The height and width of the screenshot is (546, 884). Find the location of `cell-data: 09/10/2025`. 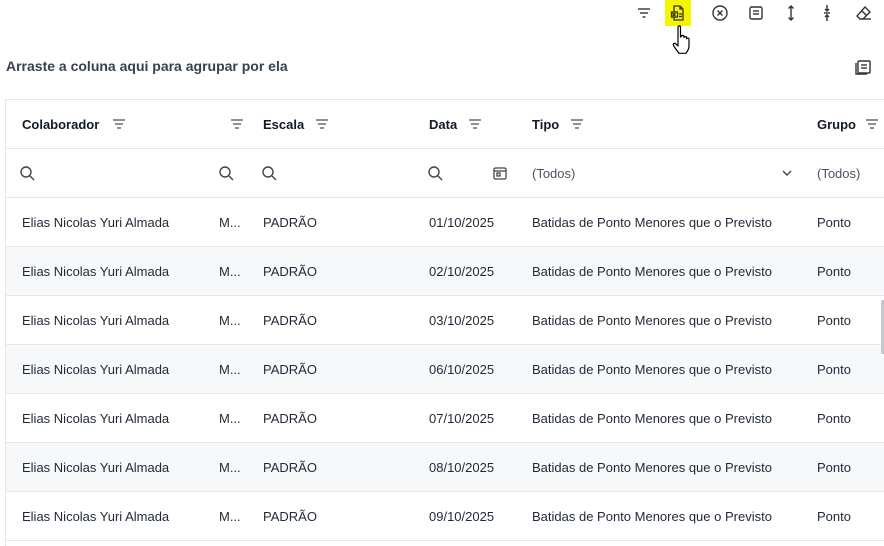

cell-data: 09/10/2025 is located at coordinates (462, 516).